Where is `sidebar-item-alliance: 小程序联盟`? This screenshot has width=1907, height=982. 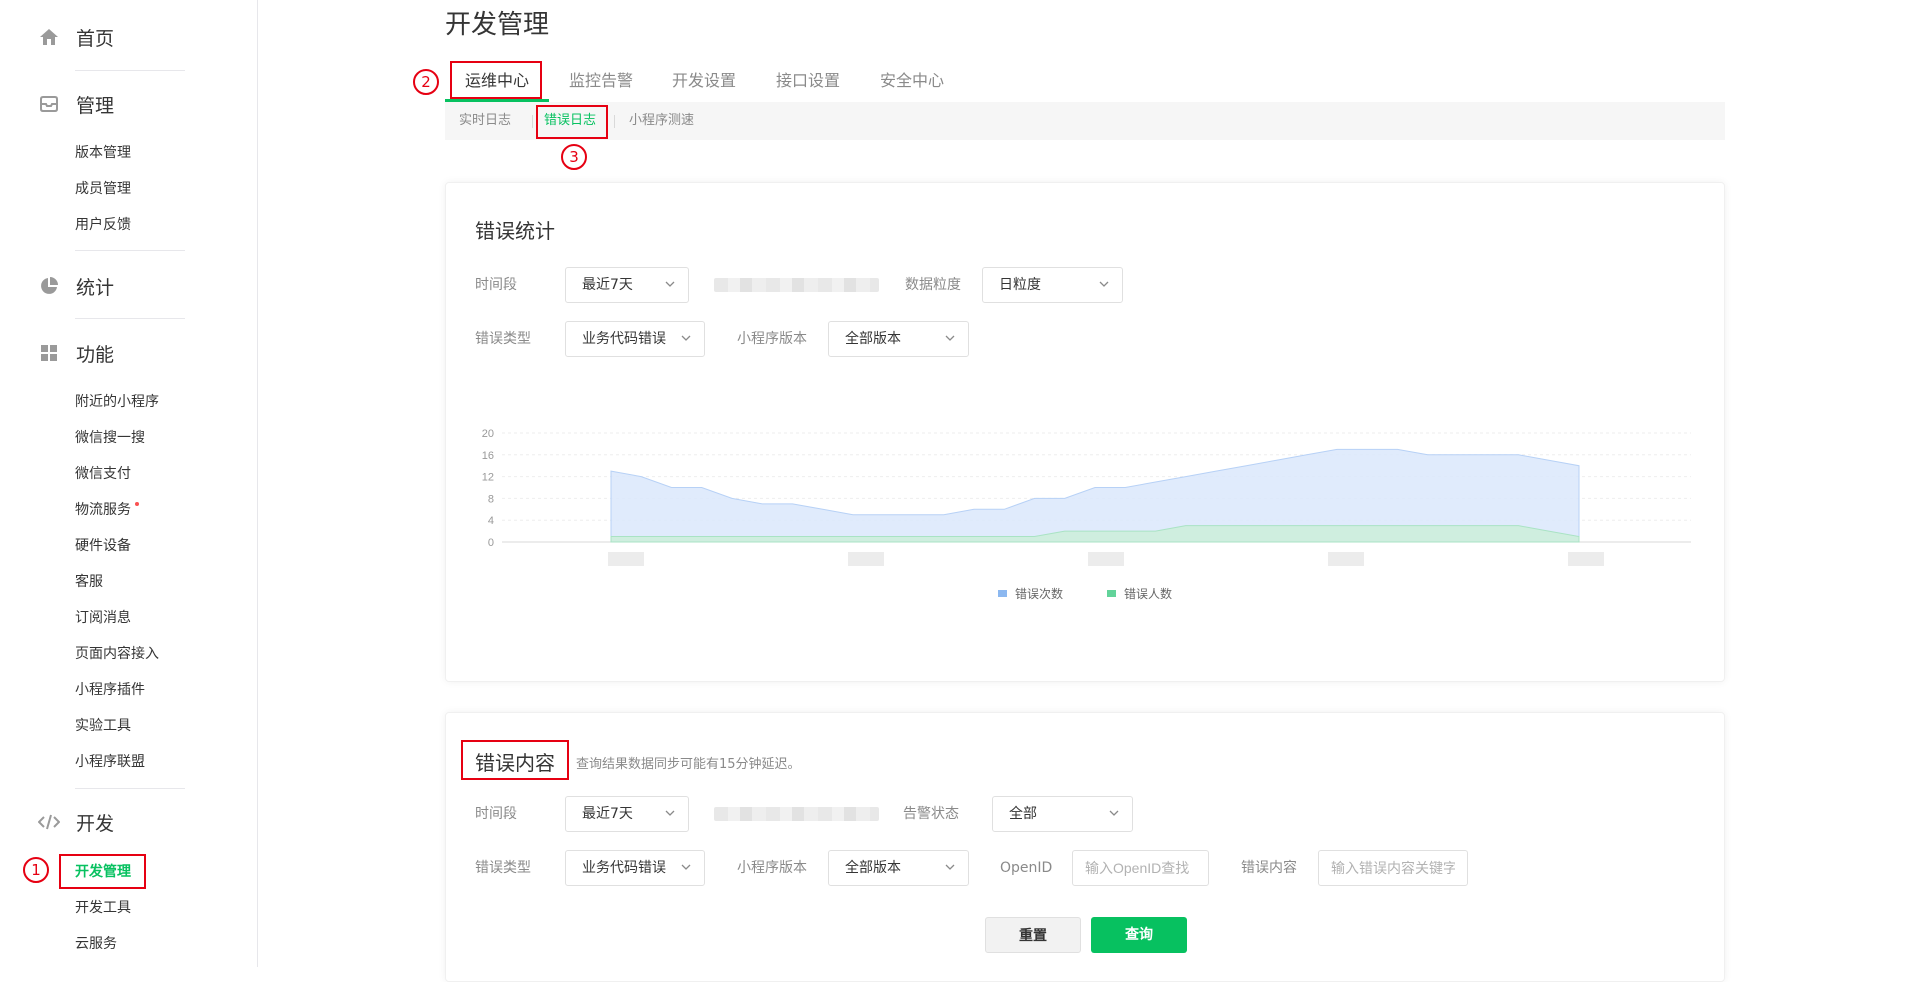 sidebar-item-alliance: 小程序联盟 is located at coordinates (110, 762).